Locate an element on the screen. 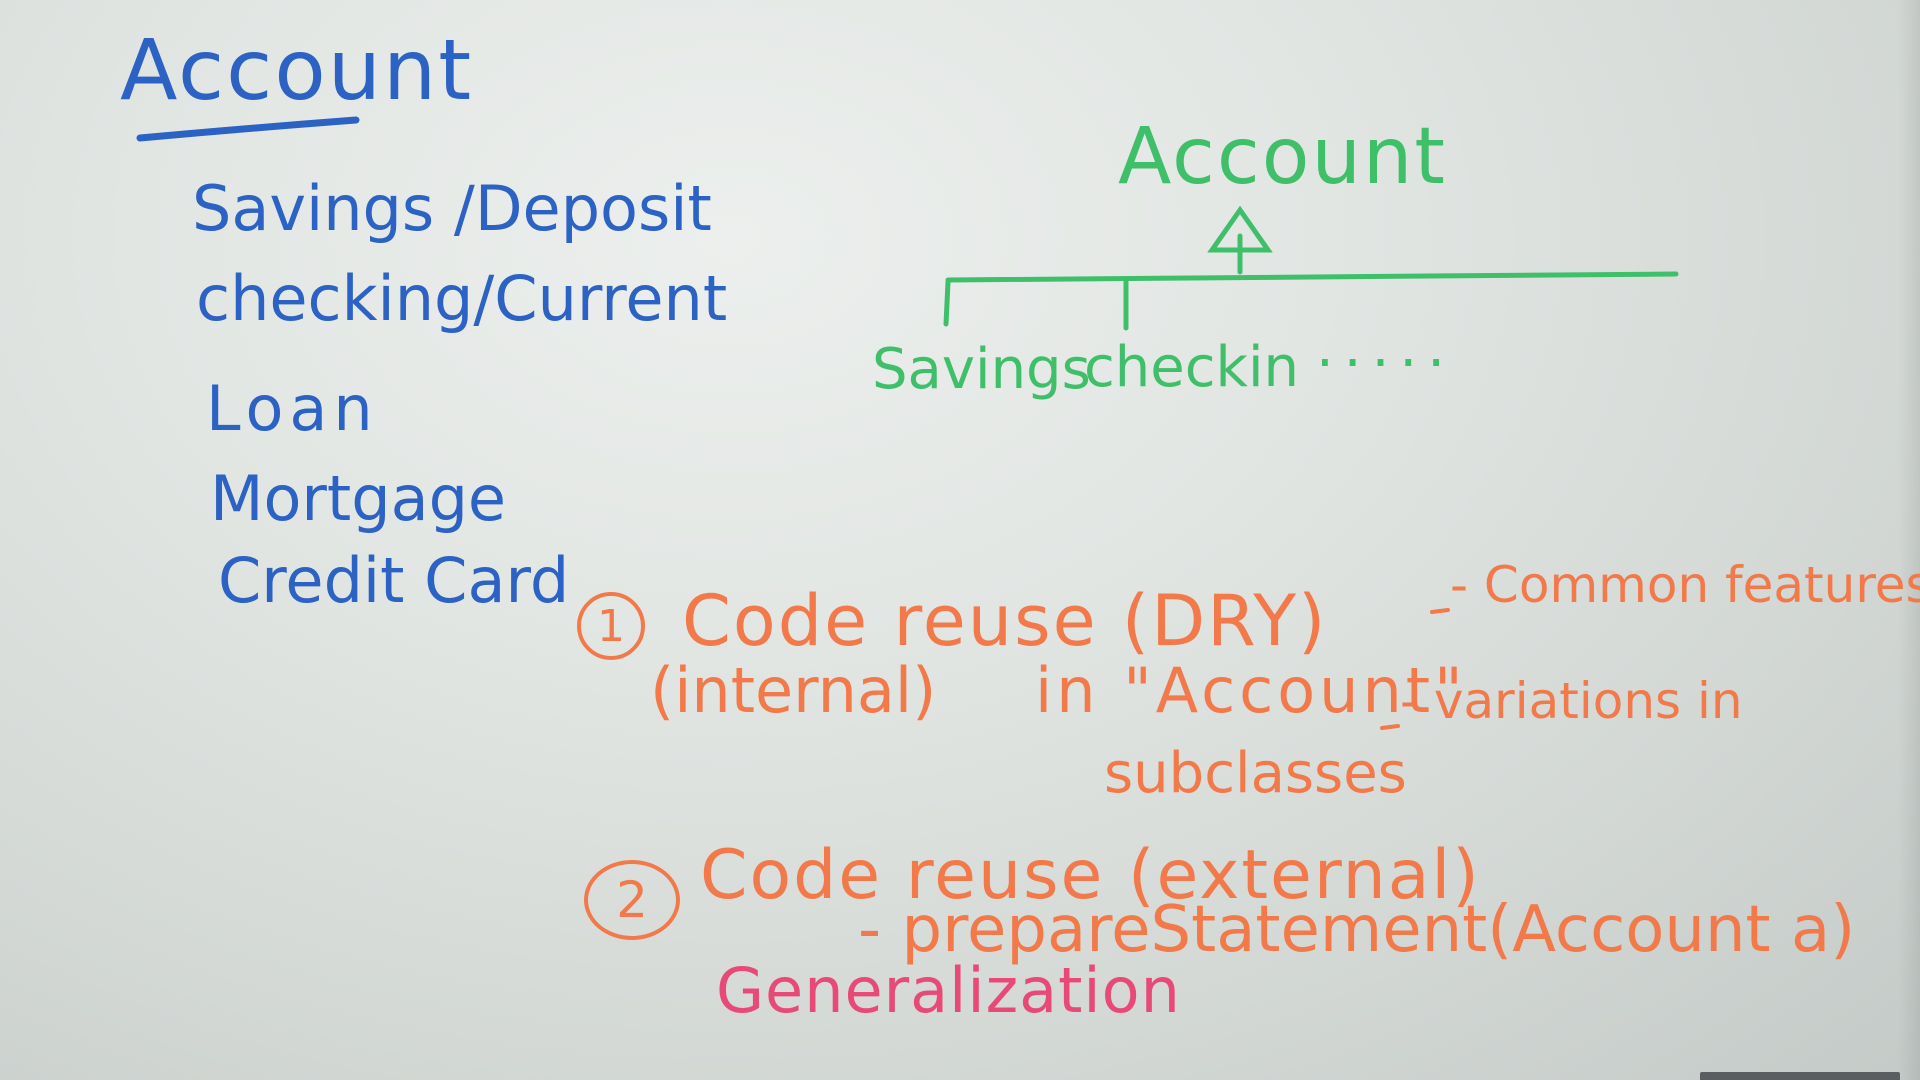 The width and height of the screenshot is (1920, 1080). list-item-loan: Loan is located at coordinates (292, 408).